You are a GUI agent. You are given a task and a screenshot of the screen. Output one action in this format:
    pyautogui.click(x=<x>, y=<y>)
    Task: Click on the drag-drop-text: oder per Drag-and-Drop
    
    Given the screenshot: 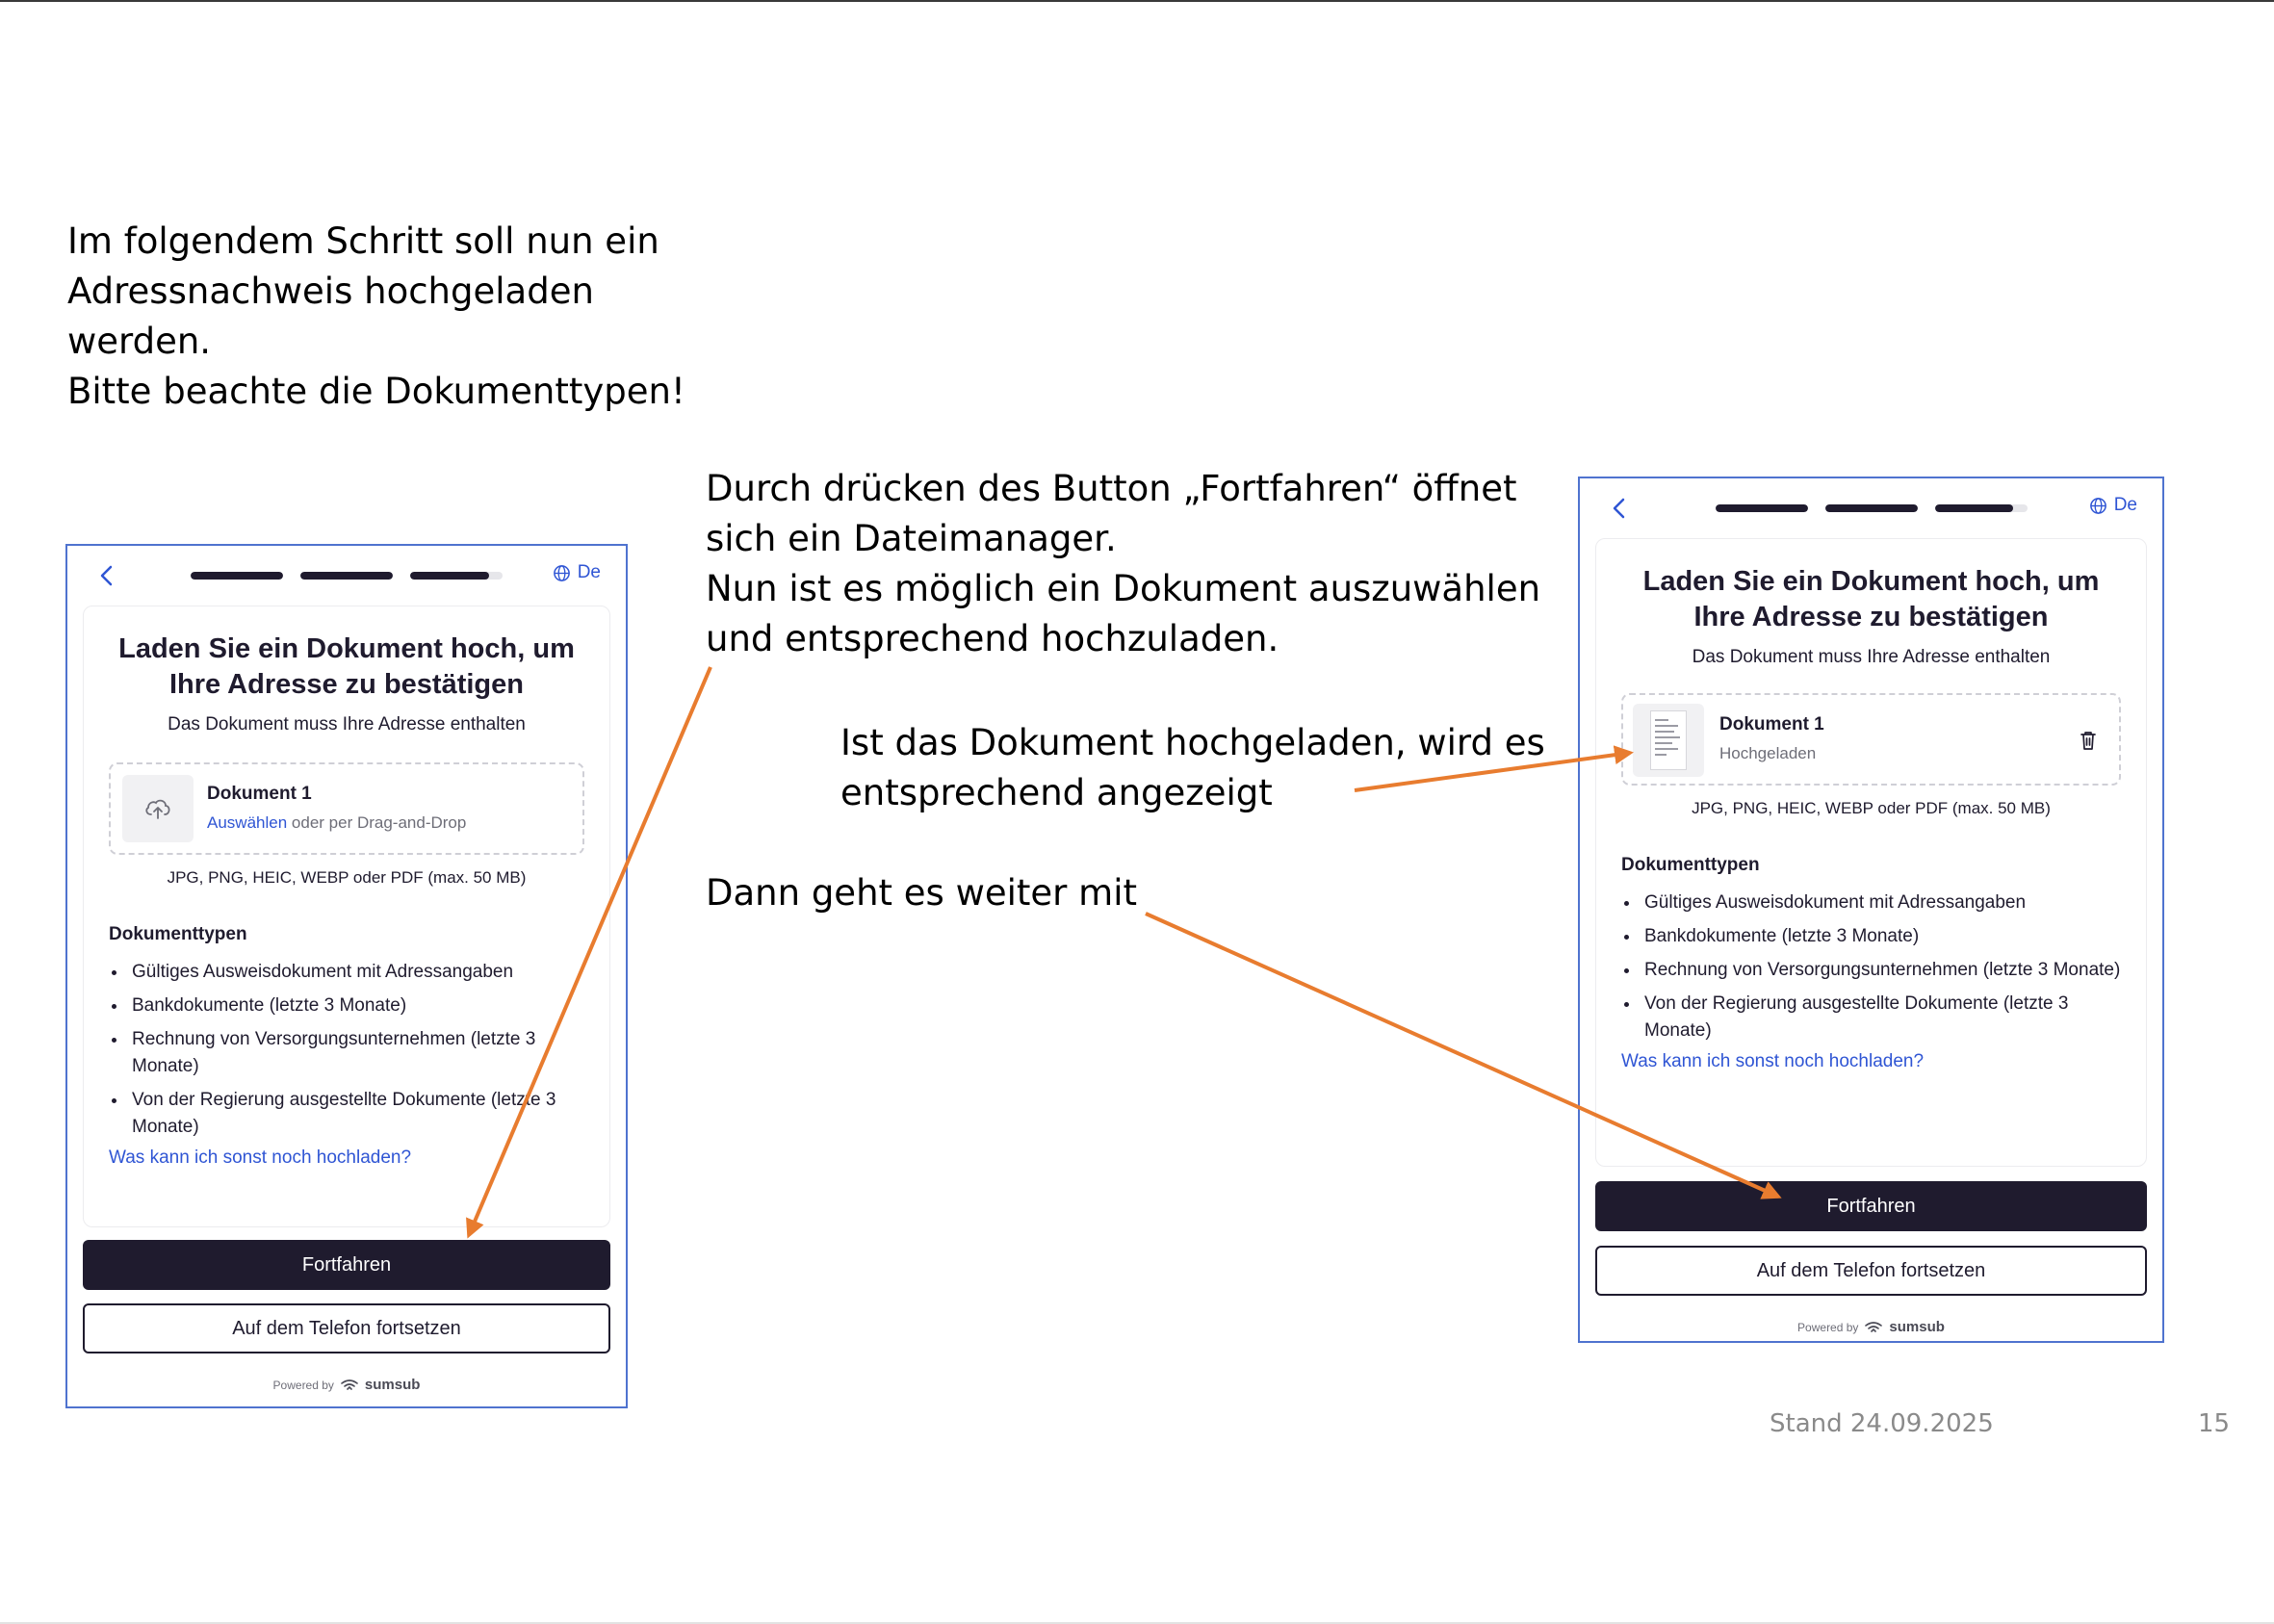 What is the action you would take?
    pyautogui.click(x=379, y=822)
    